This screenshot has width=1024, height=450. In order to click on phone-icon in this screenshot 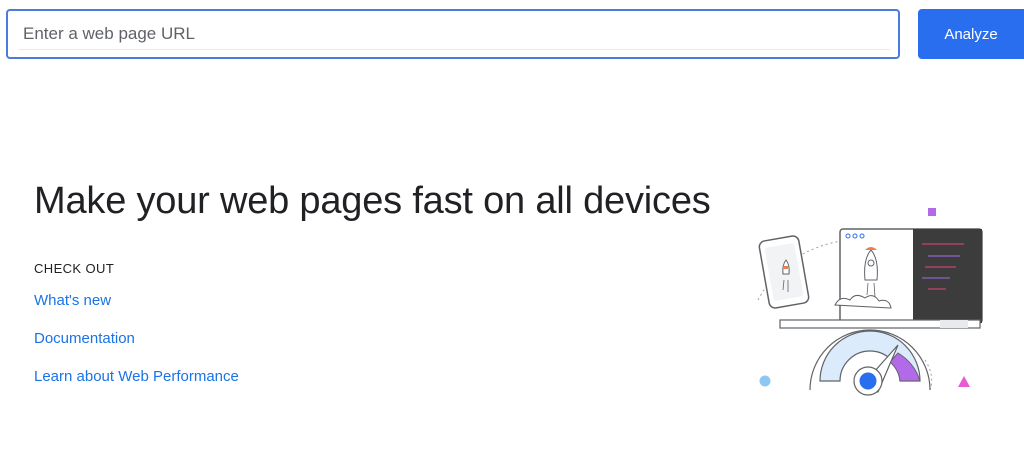, I will do `click(784, 272)`.